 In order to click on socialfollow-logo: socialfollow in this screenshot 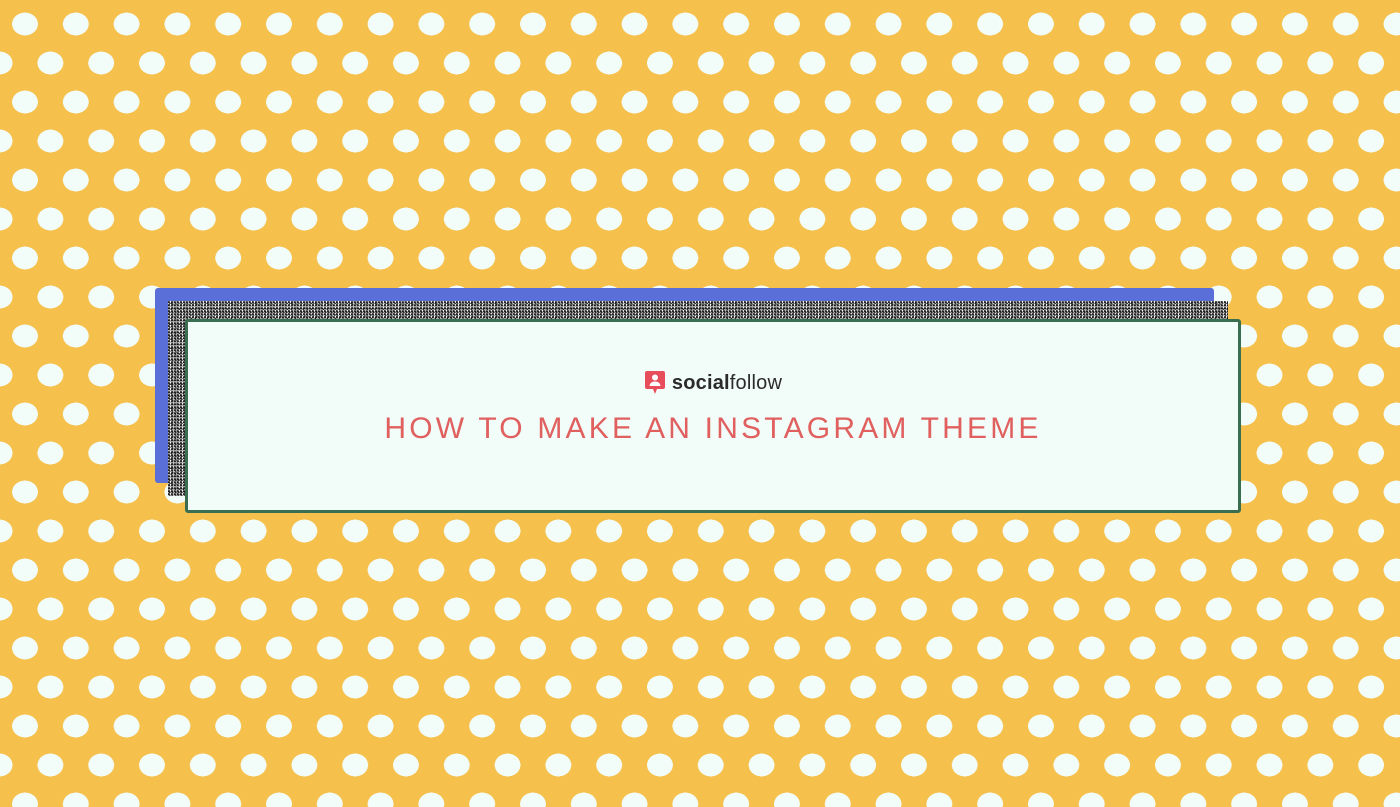, I will do `click(713, 383)`.